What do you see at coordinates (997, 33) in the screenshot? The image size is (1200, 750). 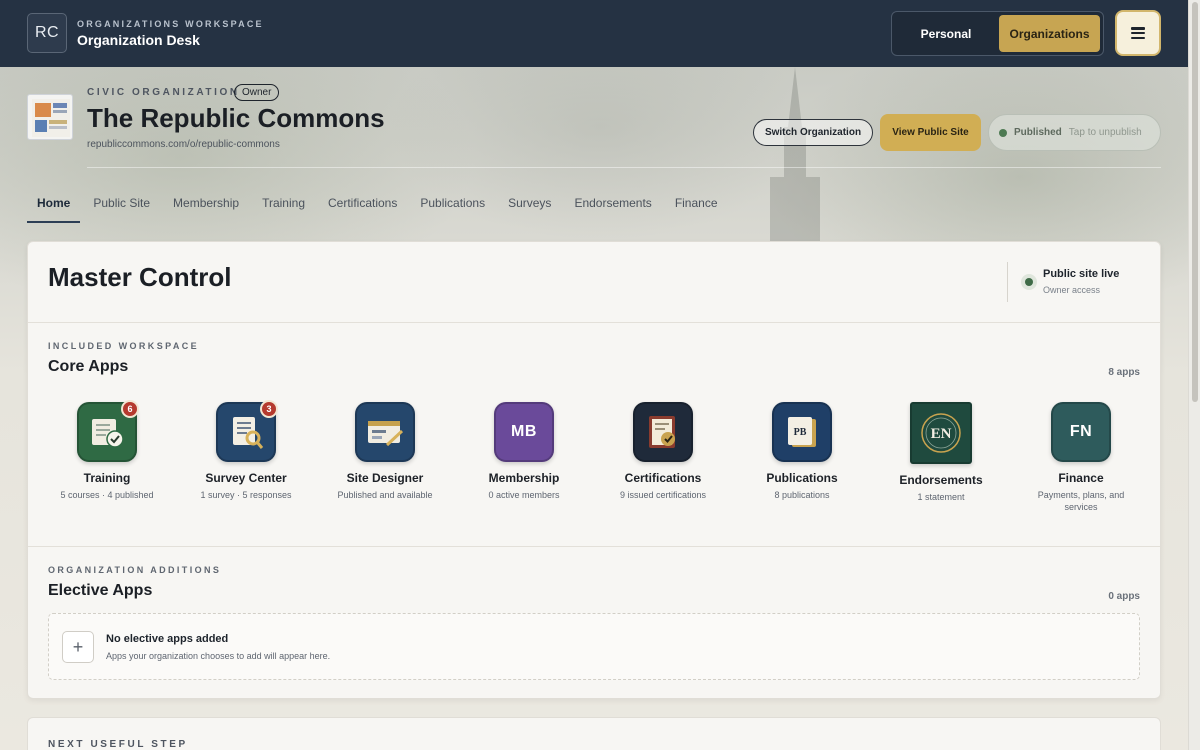 I see `workspace-switcher: Personal Organizations` at bounding box center [997, 33].